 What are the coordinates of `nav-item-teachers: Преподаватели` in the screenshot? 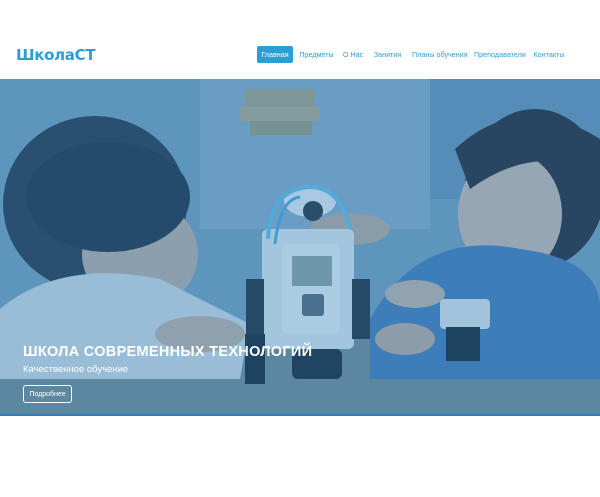 It's located at (500, 54).